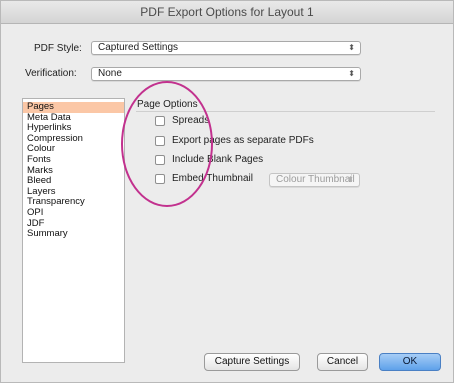 This screenshot has width=454, height=383. Describe the element at coordinates (227, 12) in the screenshot. I see `window-title: PDF Export Options for Layout 1` at that location.